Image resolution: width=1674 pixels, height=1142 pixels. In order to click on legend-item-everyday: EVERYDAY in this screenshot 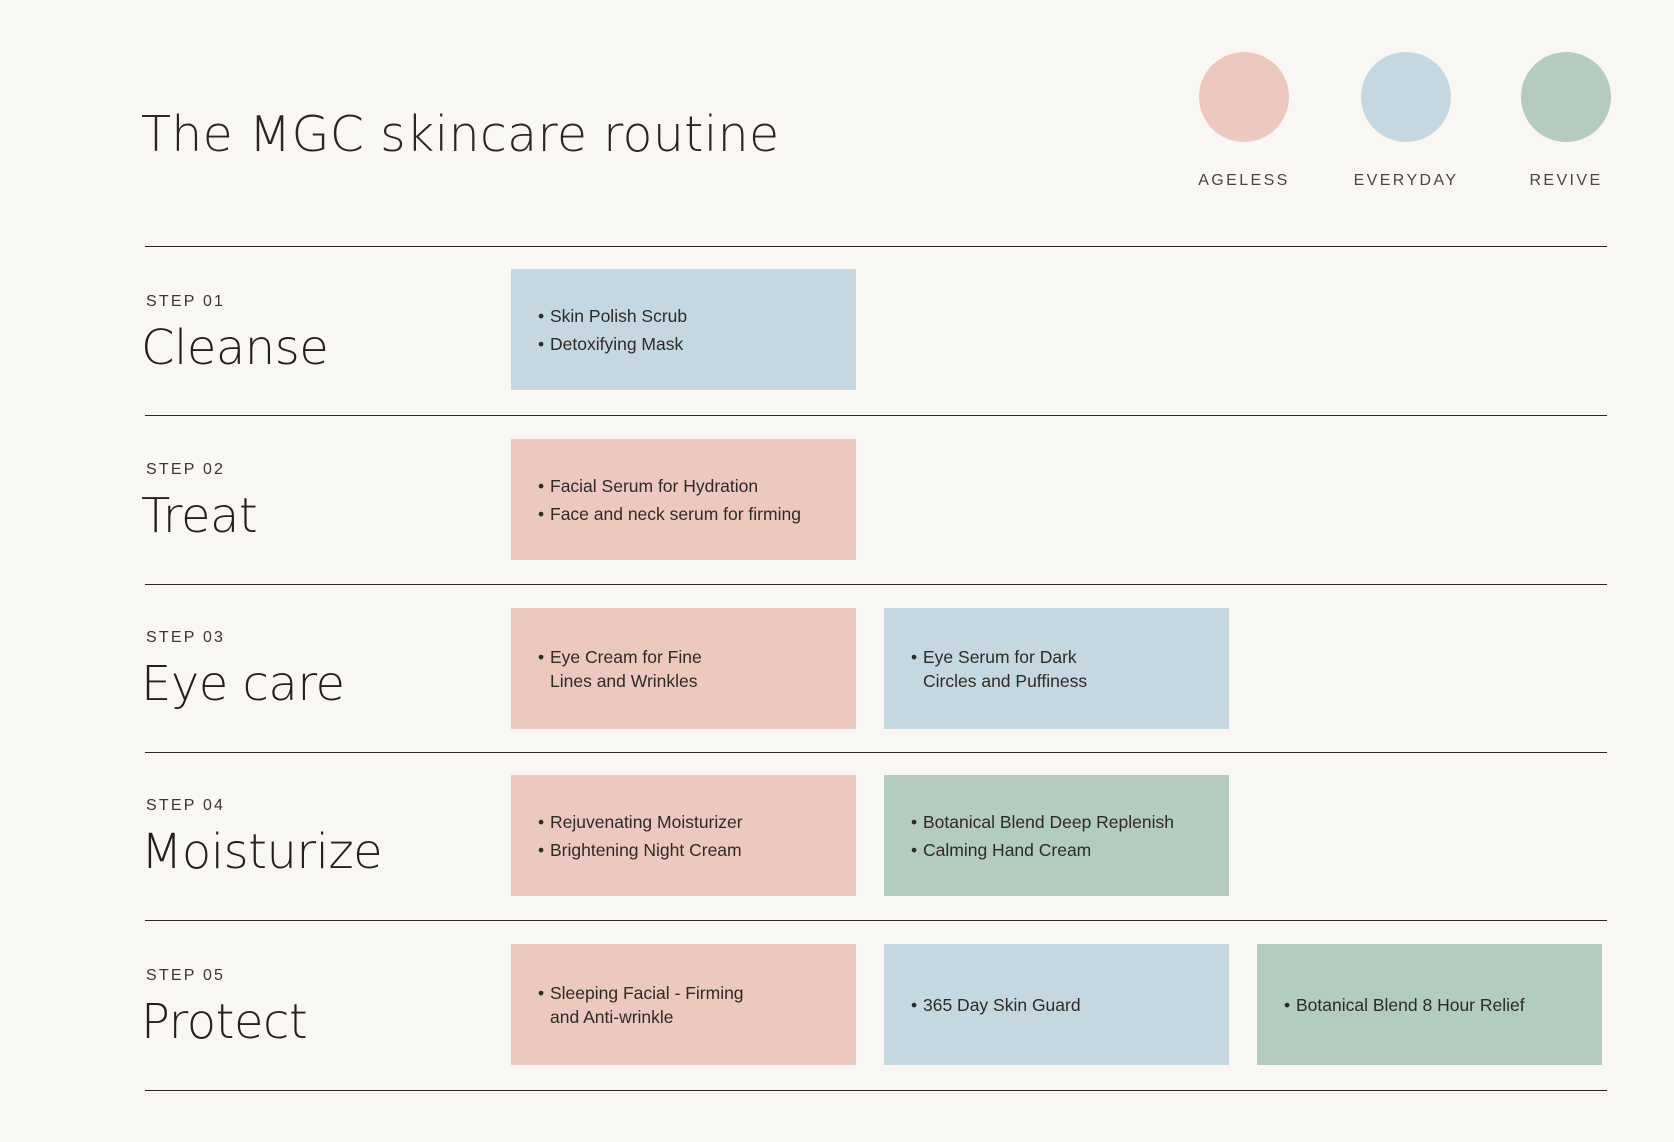, I will do `click(1405, 121)`.